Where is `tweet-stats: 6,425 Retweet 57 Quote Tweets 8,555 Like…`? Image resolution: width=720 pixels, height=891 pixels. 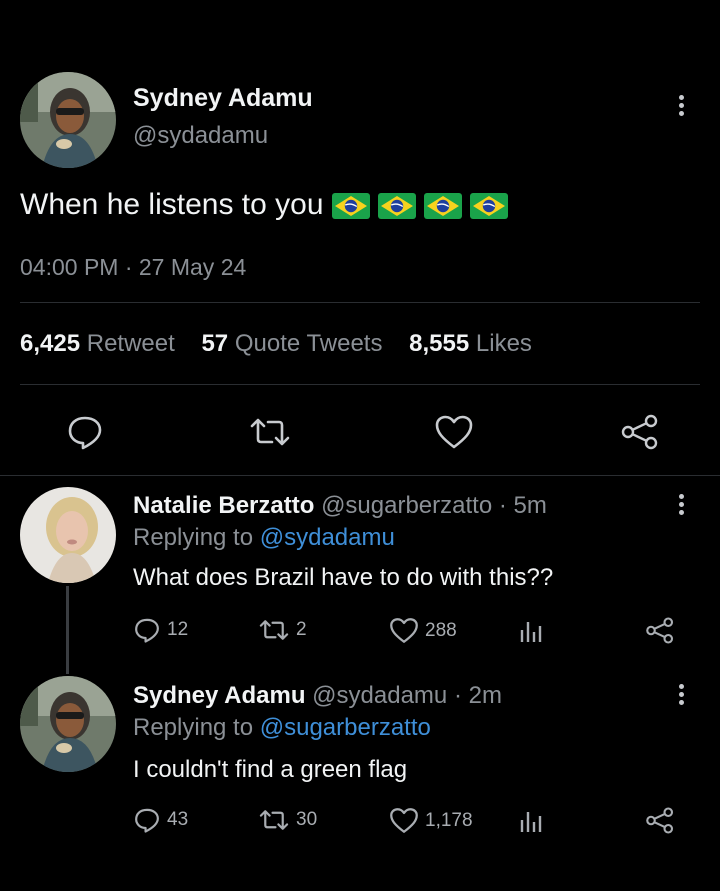
tweet-stats: 6,425 Retweet 57 Quote Tweets 8,555 Like… is located at coordinates (276, 344).